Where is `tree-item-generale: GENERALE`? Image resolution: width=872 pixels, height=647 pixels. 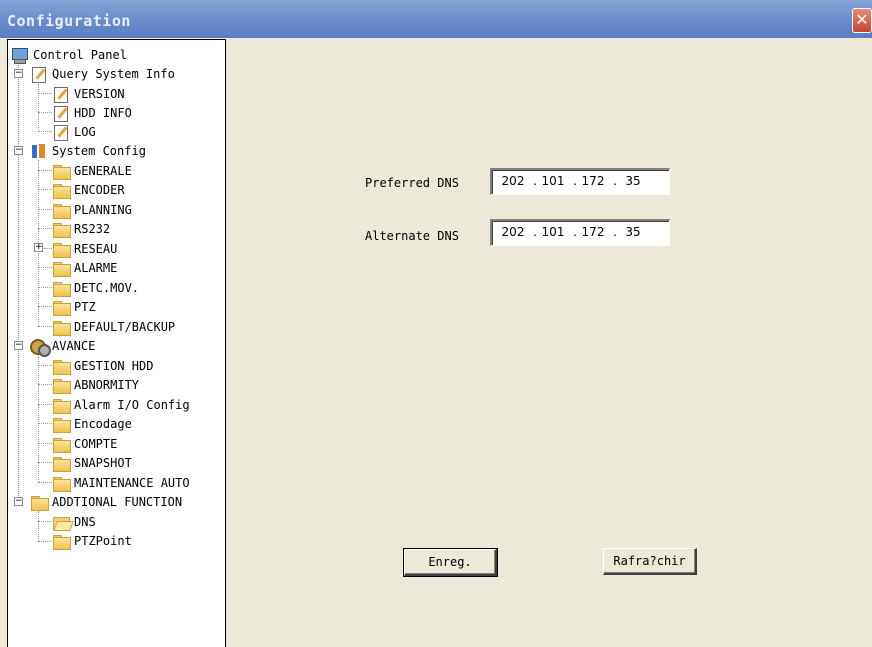 tree-item-generale: GENERALE is located at coordinates (92, 170).